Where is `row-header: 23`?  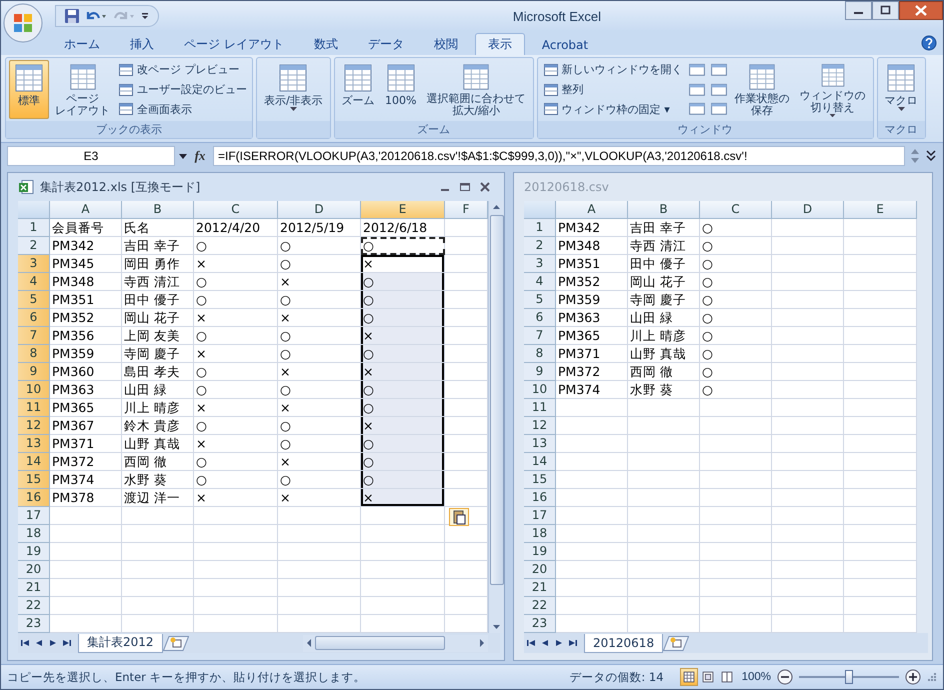 row-header: 23 is located at coordinates (540, 624).